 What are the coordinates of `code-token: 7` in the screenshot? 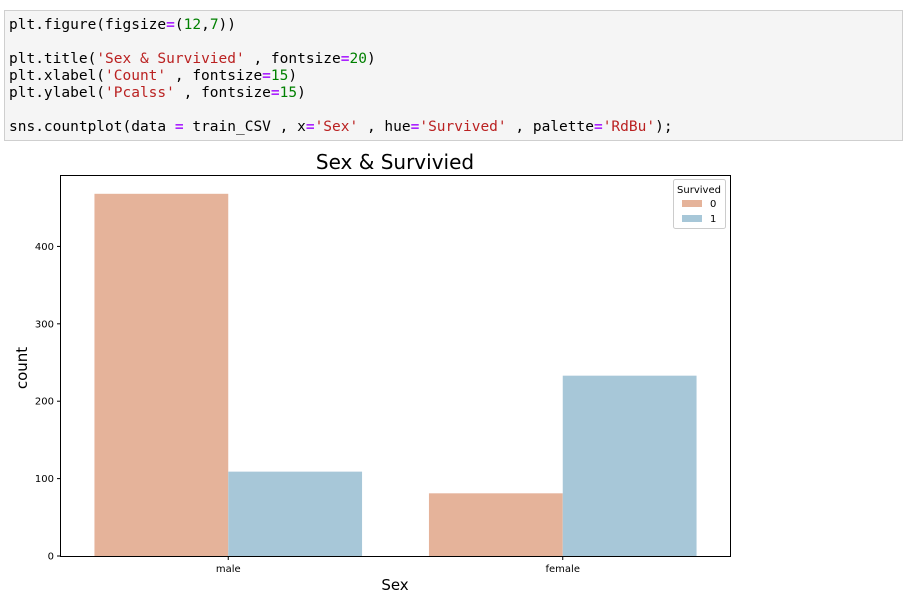 It's located at (214, 25).